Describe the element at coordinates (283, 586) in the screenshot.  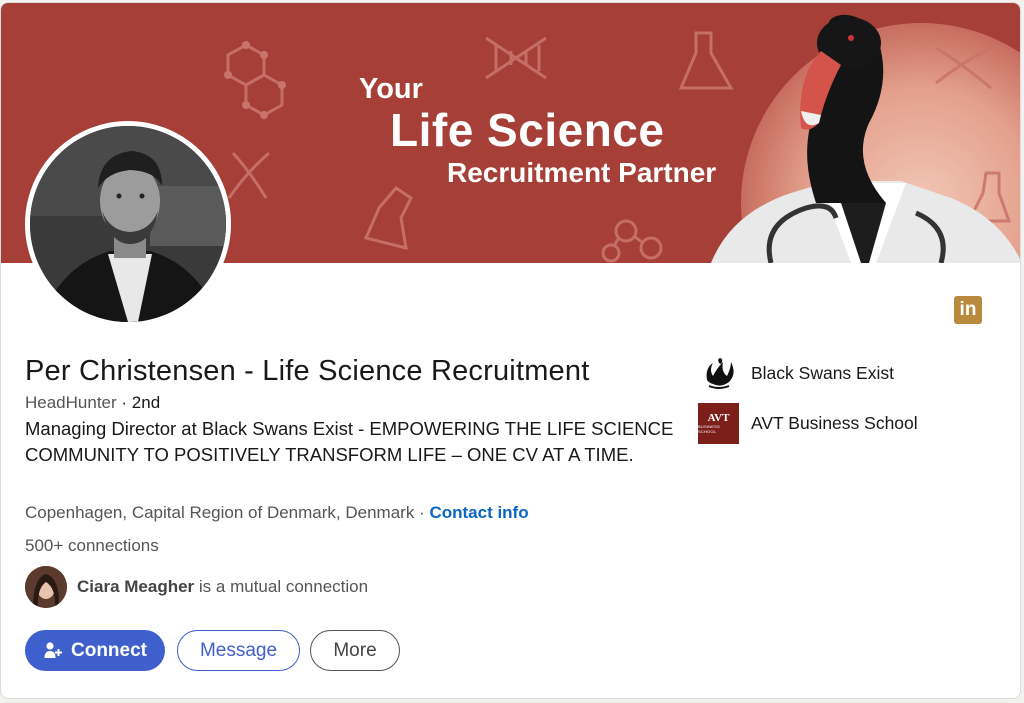
I see `mutual-suffix: is a mutual connection` at that location.